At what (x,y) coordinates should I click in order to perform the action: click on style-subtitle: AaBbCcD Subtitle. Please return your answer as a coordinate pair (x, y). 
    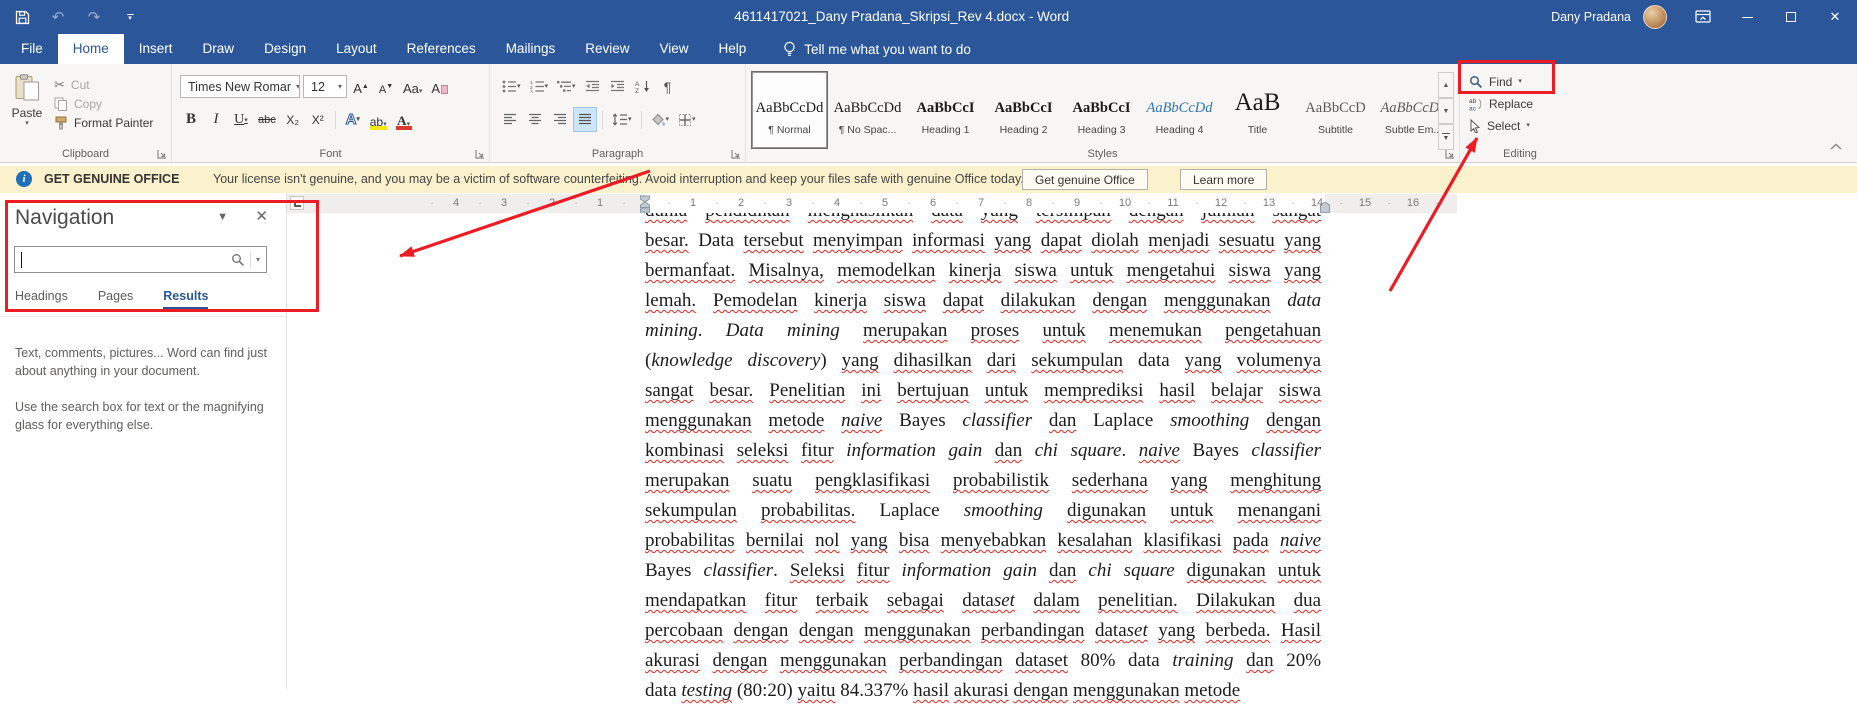
    Looking at the image, I should click on (1335, 110).